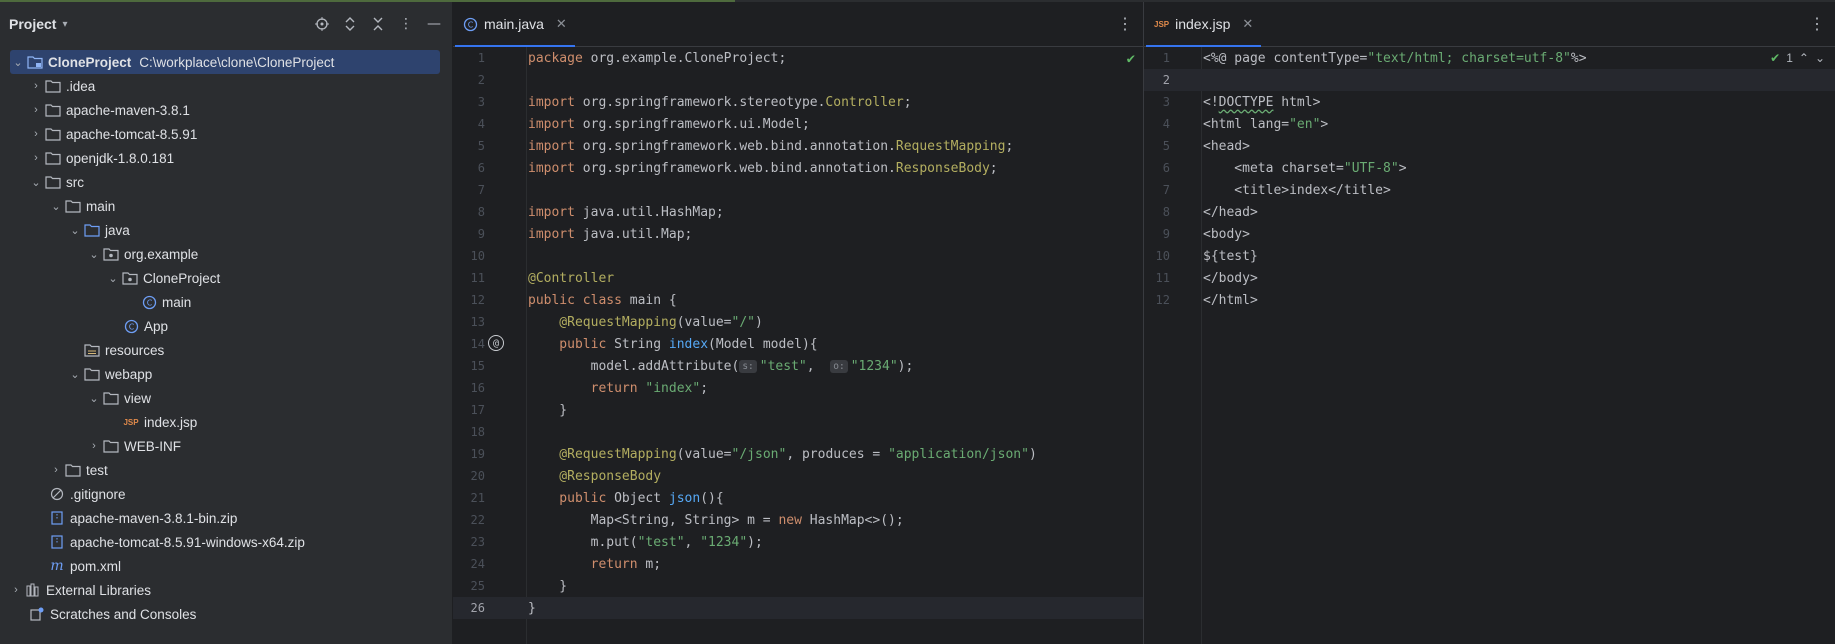 Image resolution: width=1835 pixels, height=644 pixels. What do you see at coordinates (226, 110) in the screenshot?
I see `tree-item-maven: › apache-maven-3.8.1` at bounding box center [226, 110].